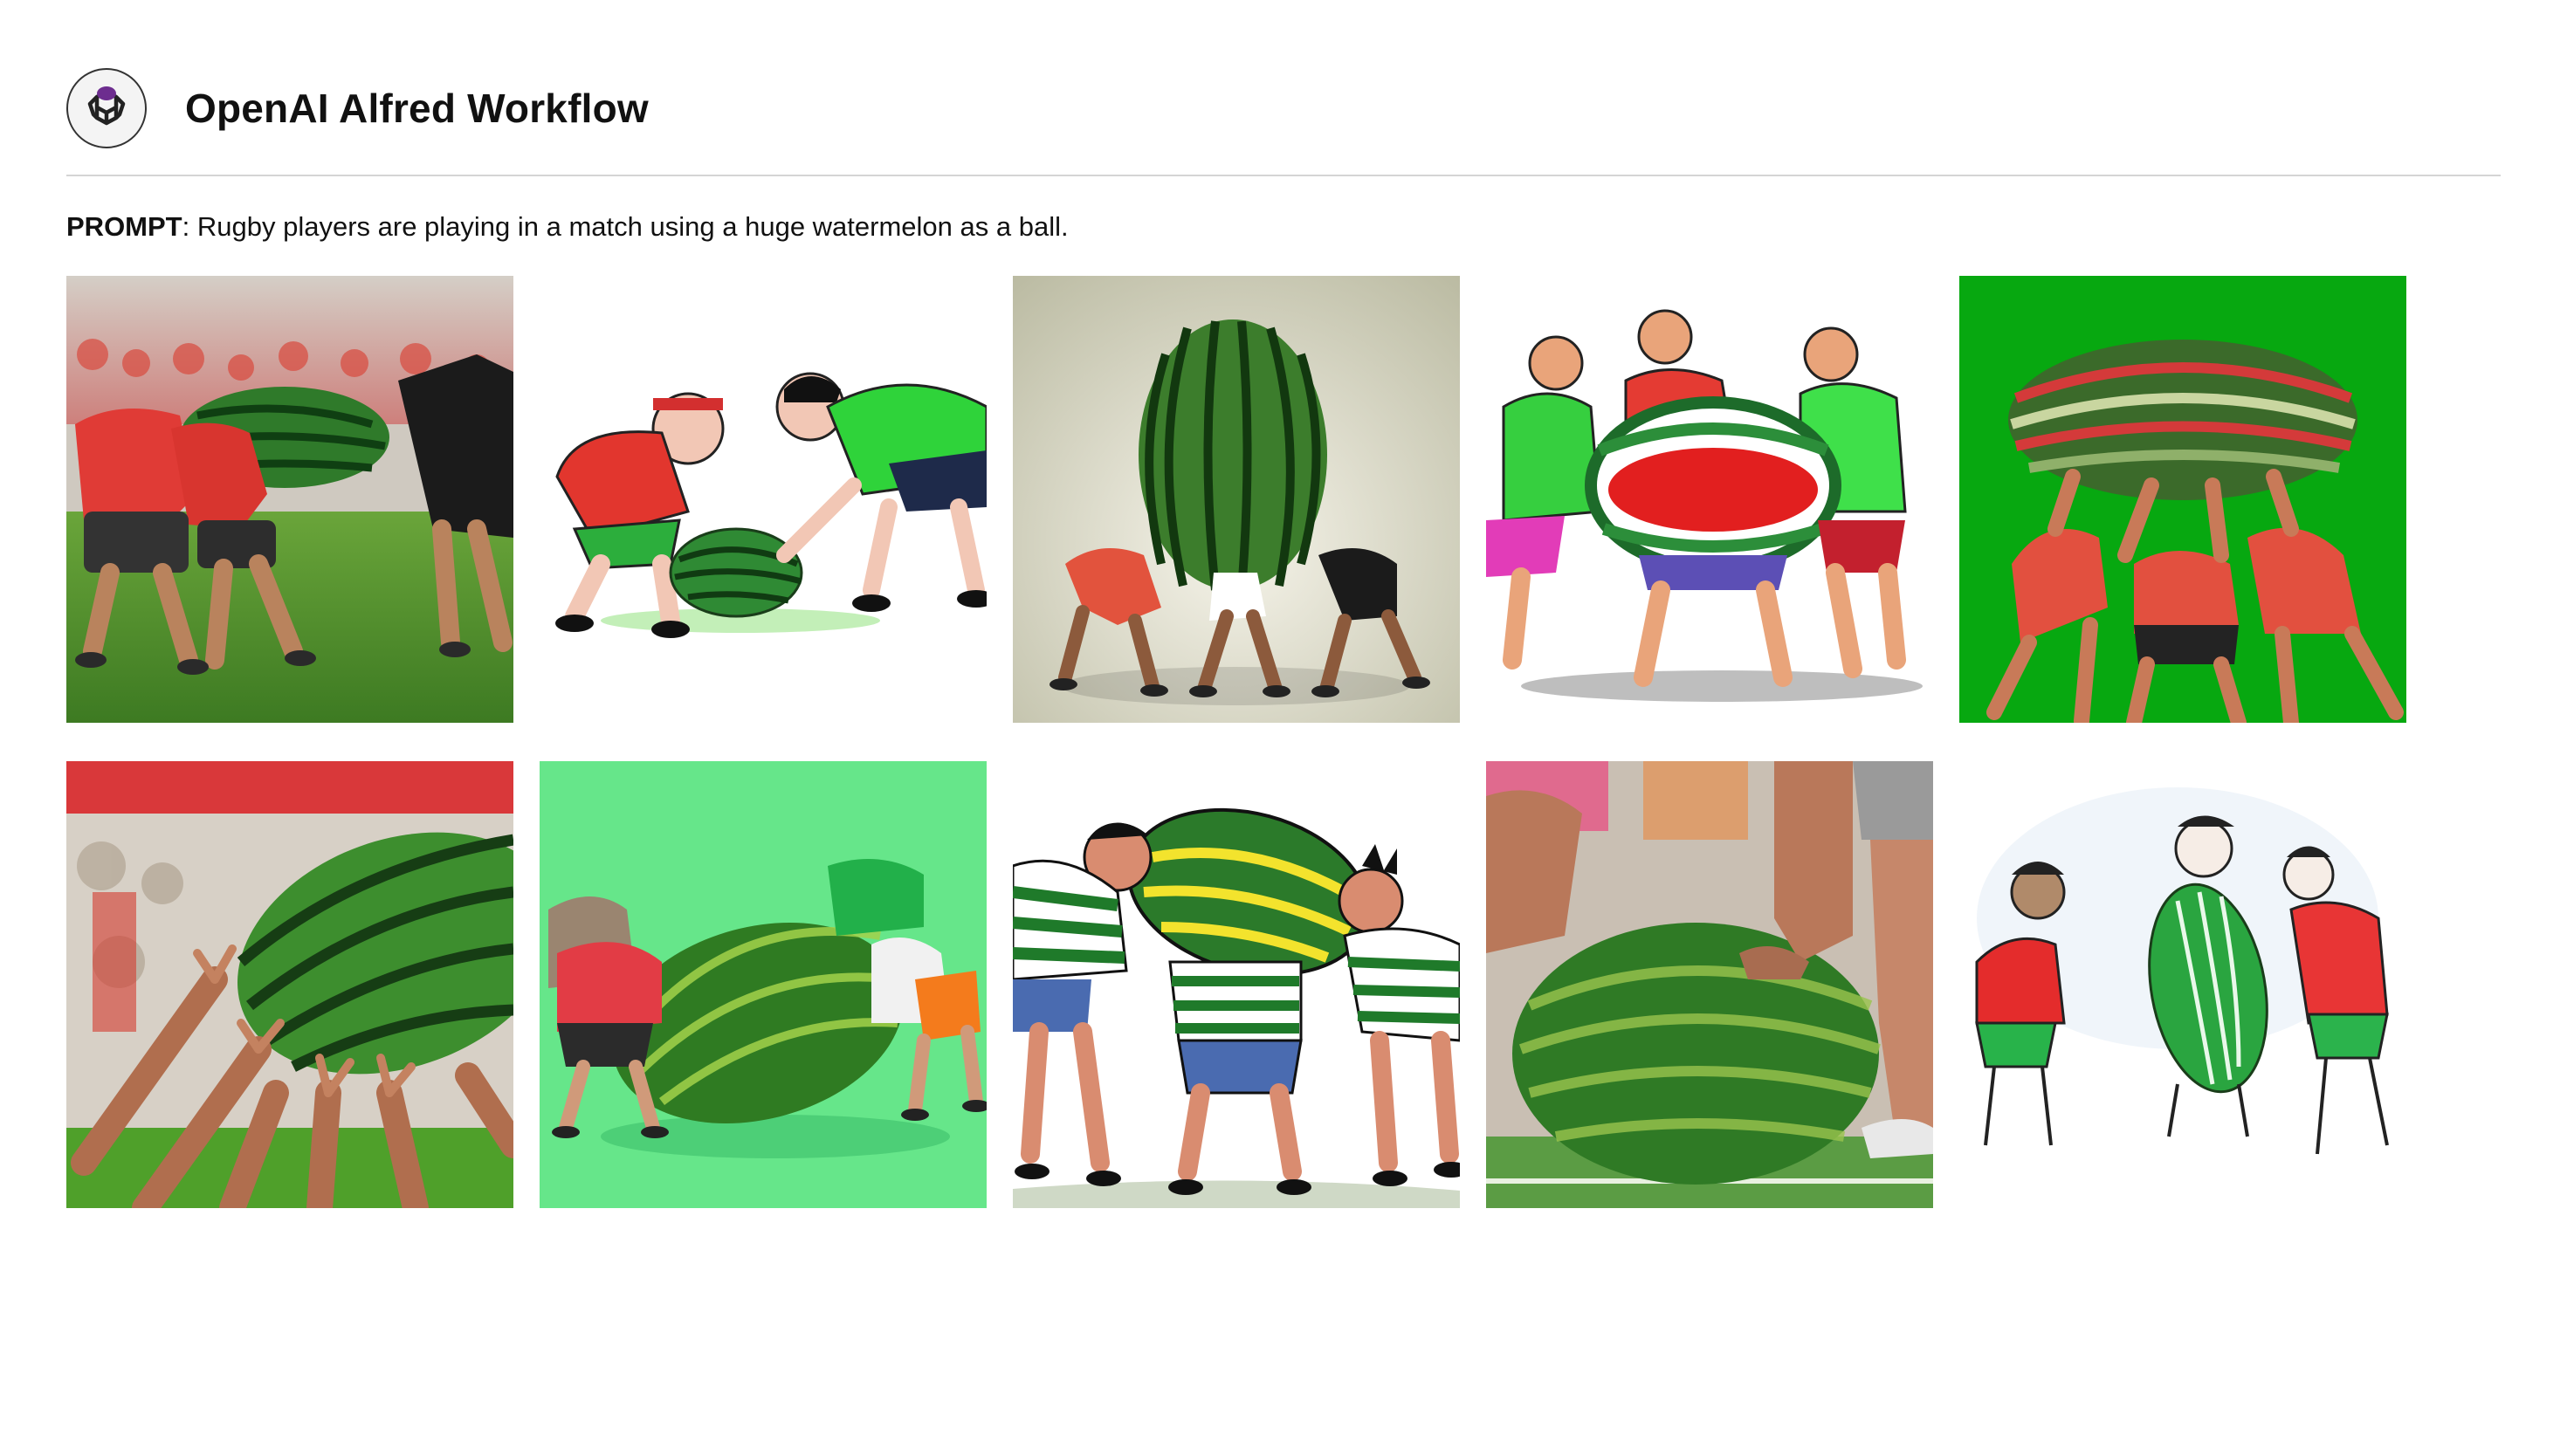  I want to click on image-9-art, so click(1709, 984).